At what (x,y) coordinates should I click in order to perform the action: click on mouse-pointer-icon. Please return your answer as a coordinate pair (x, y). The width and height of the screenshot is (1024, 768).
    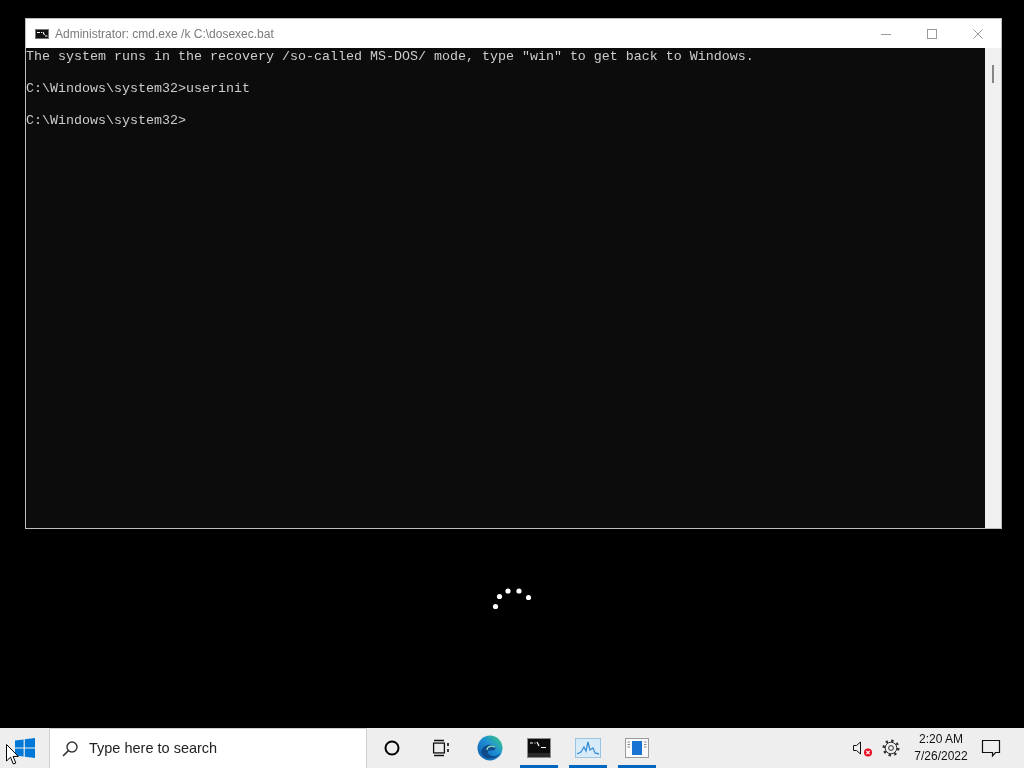
    Looking at the image, I should click on (12, 754).